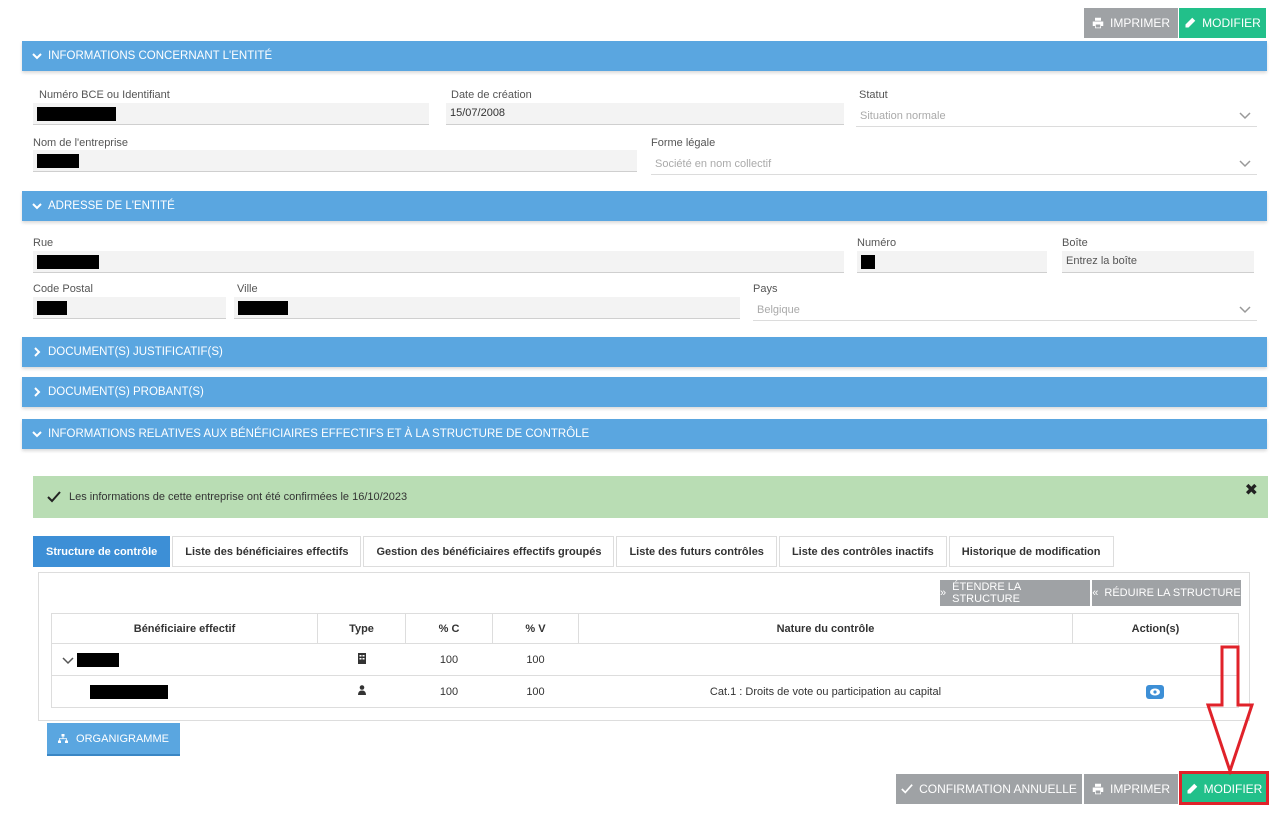 This screenshot has width=1280, height=815. I want to click on close-icon: ✖, so click(1251, 490).